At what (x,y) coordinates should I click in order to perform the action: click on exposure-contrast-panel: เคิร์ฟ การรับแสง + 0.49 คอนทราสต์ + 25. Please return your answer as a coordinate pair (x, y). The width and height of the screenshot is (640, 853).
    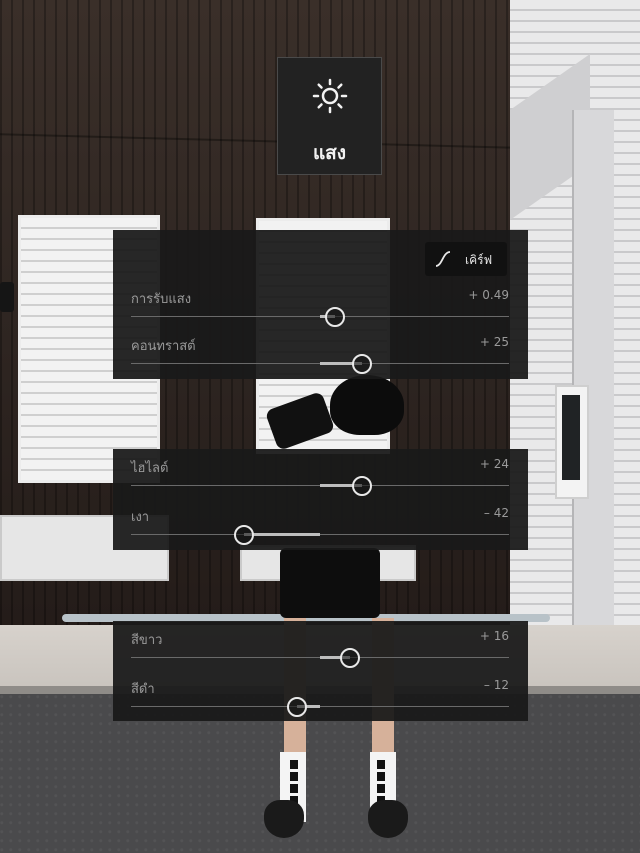
    Looking at the image, I should click on (320, 304).